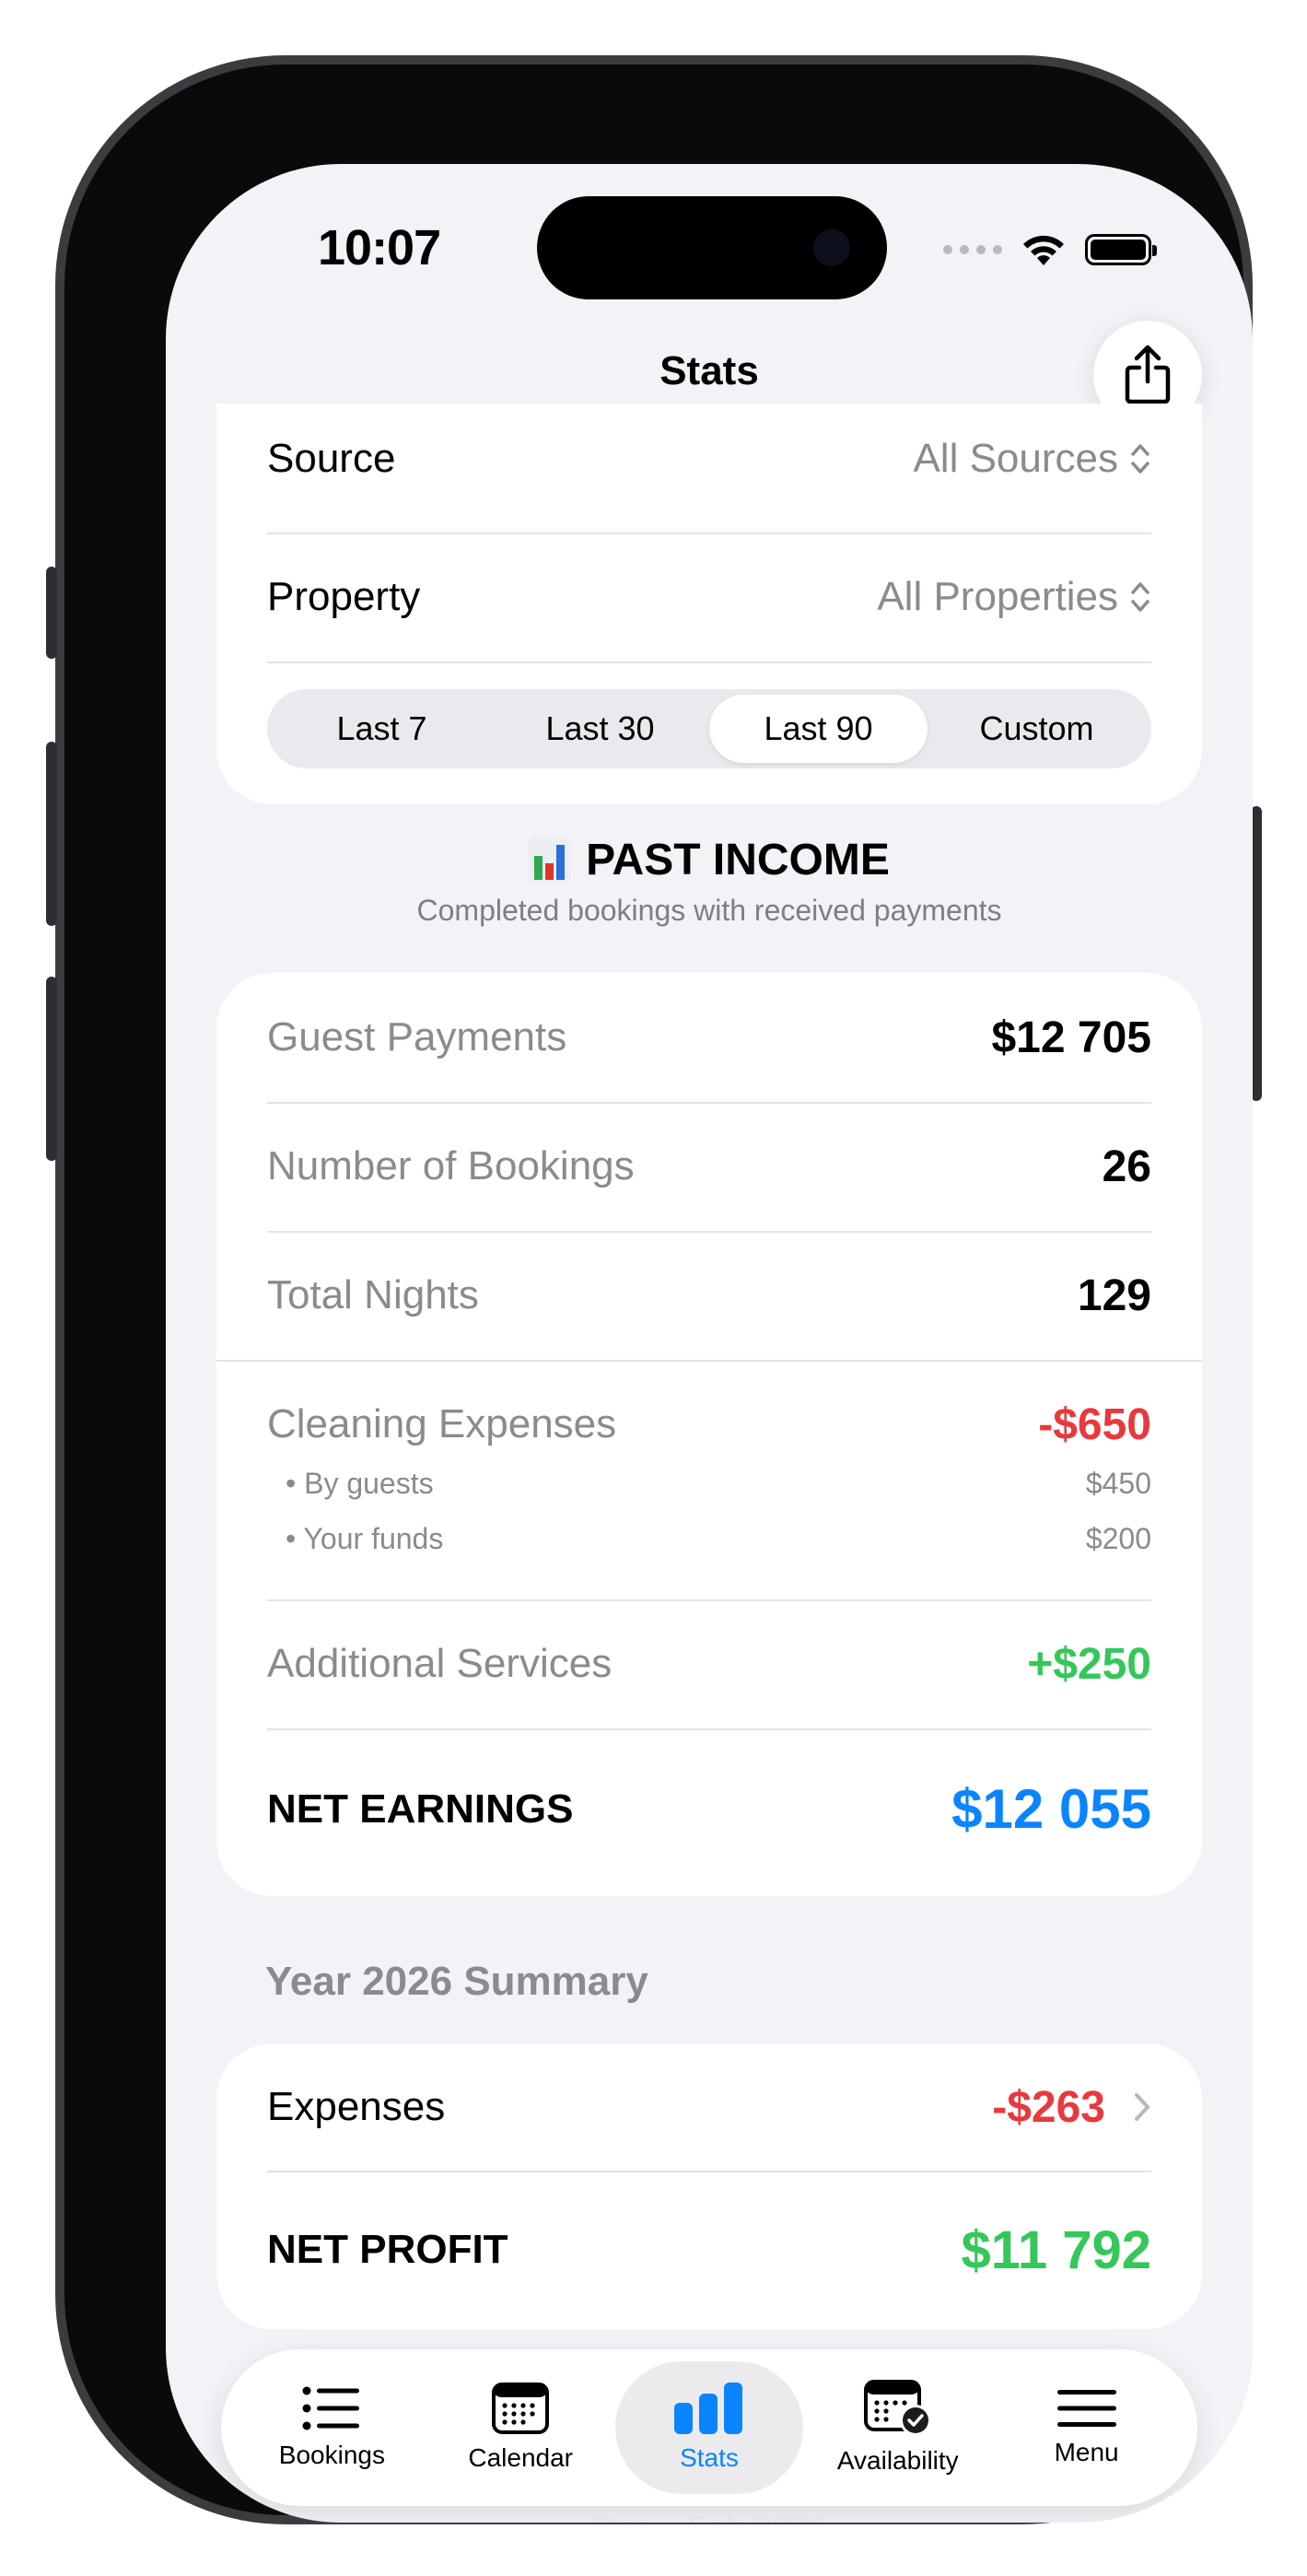 The width and height of the screenshot is (1307, 2576). I want to click on property-picker: All Properties, so click(1014, 597).